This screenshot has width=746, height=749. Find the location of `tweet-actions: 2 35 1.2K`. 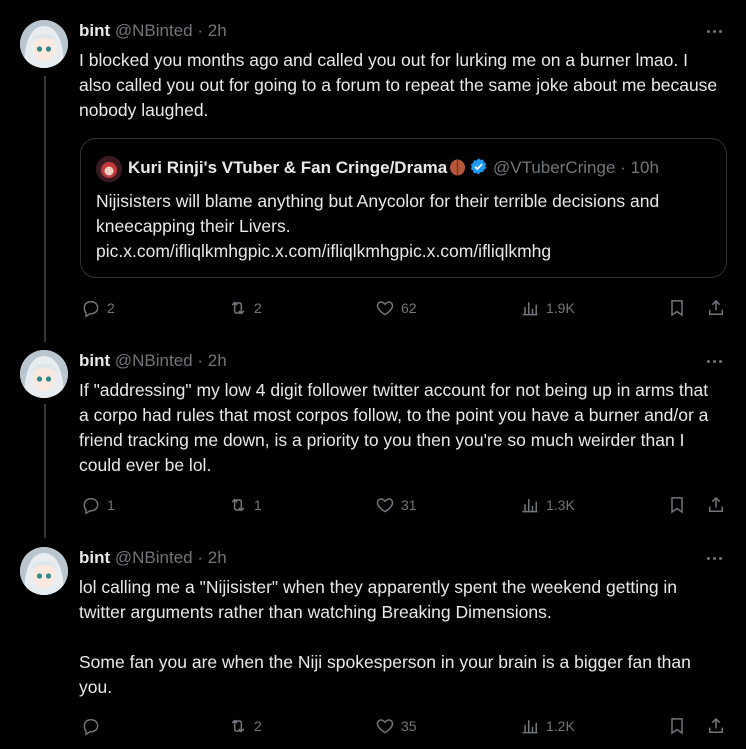

tweet-actions: 2 35 1.2K is located at coordinates (373, 726).